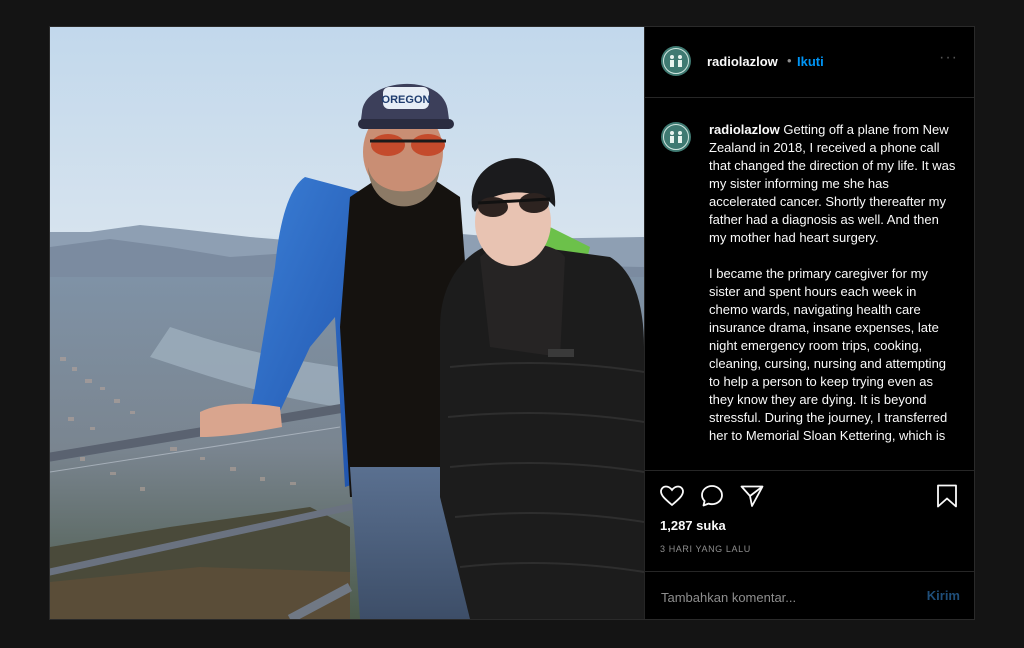 The image size is (1024, 648). I want to click on caption-avatar, so click(676, 137).